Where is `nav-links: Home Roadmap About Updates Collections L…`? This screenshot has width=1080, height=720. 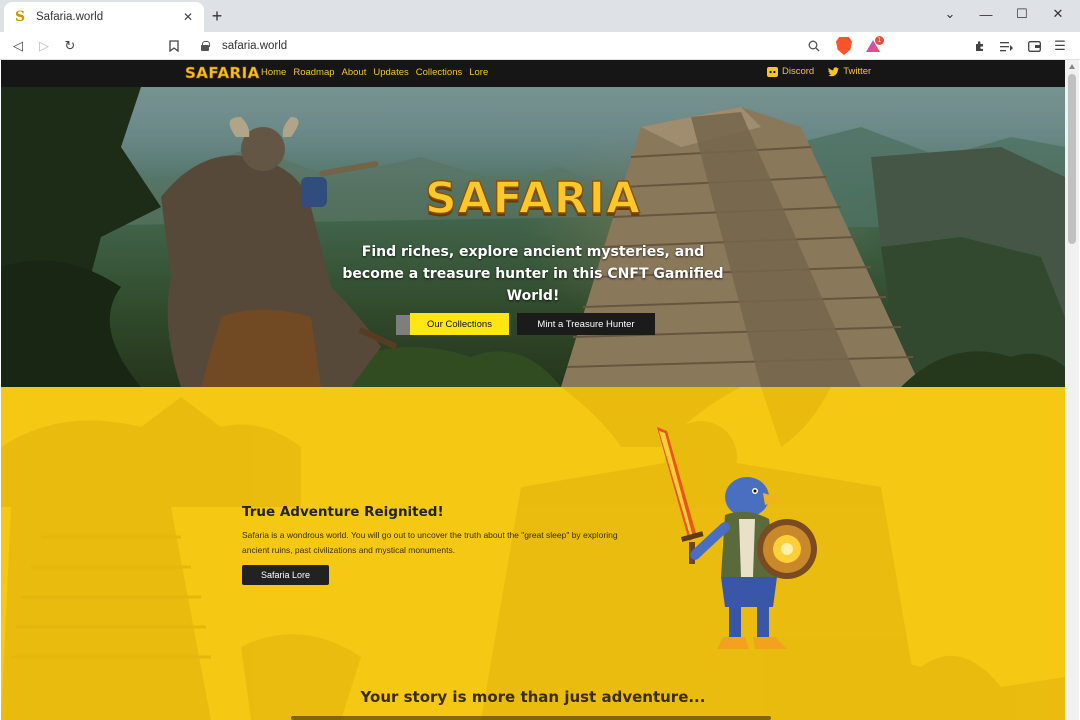
nav-links: Home Roadmap About Updates Collections L… is located at coordinates (378, 72).